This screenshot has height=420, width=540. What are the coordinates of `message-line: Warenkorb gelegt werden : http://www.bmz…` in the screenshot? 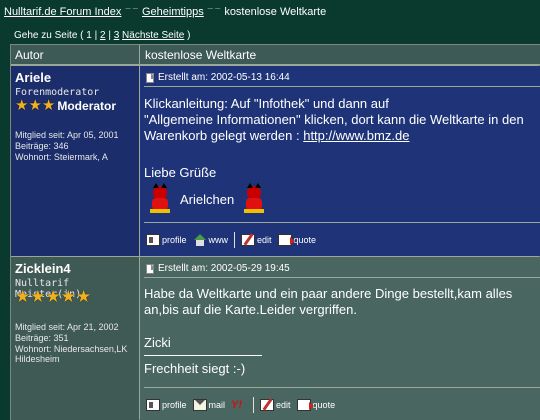 It's located at (339, 136).